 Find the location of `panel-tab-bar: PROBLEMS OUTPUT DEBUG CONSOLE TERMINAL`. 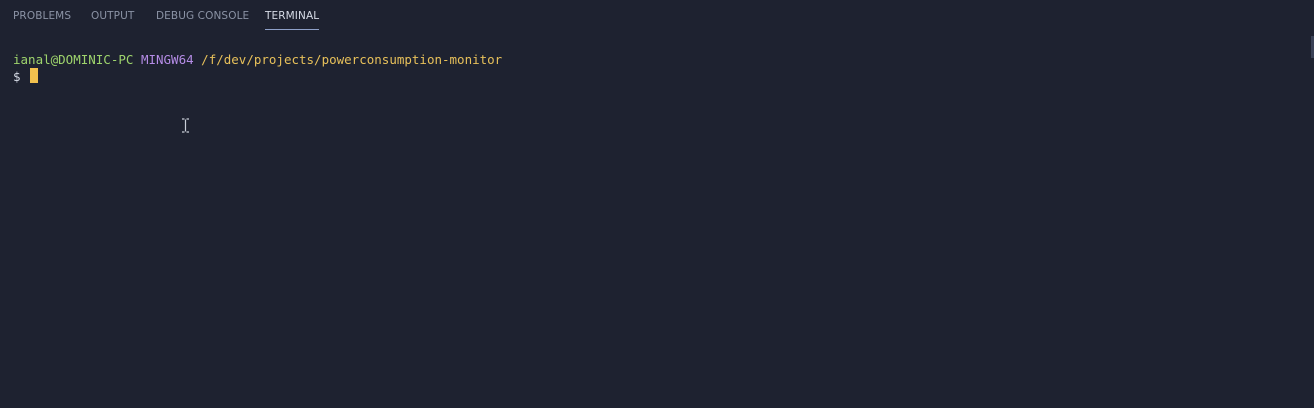

panel-tab-bar: PROBLEMS OUTPUT DEBUG CONSOLE TERMINAL is located at coordinates (657, 17).